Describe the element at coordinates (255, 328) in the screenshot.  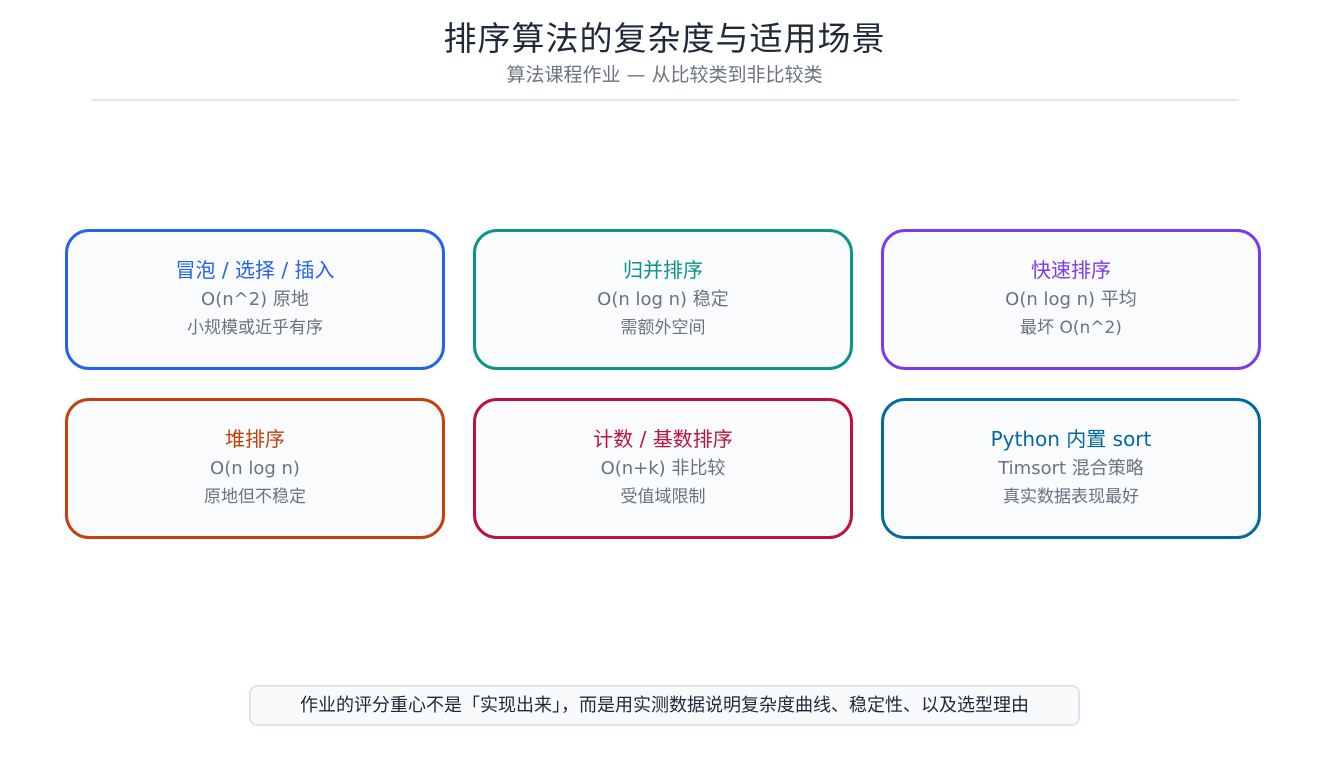
I see `card-note: 小规模或近乎有序` at that location.